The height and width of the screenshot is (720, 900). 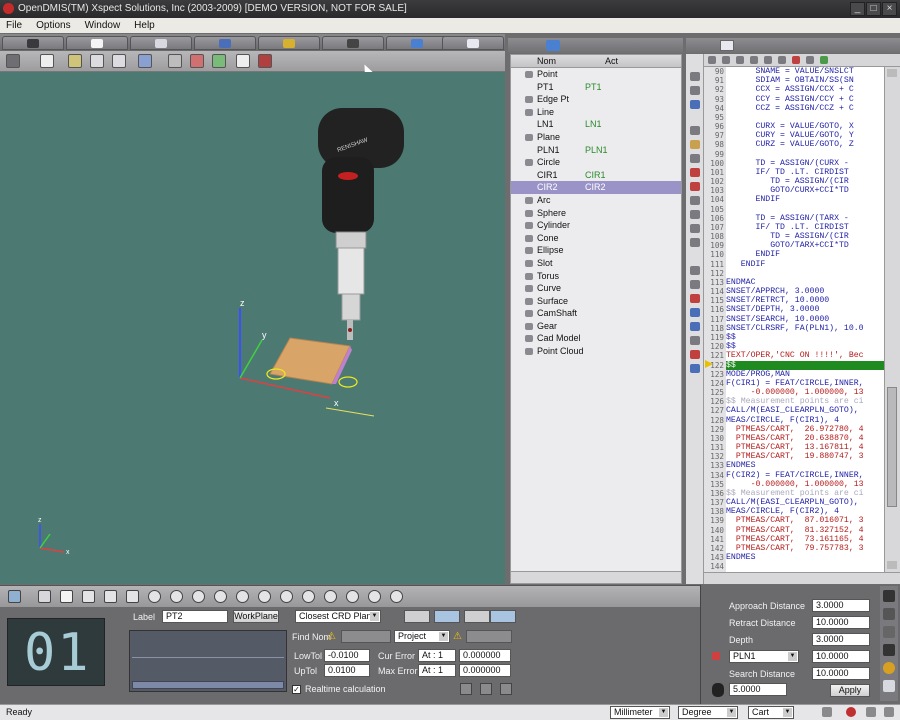 What do you see at coordinates (596, 137) in the screenshot?
I see `tree-row: Plane` at bounding box center [596, 137].